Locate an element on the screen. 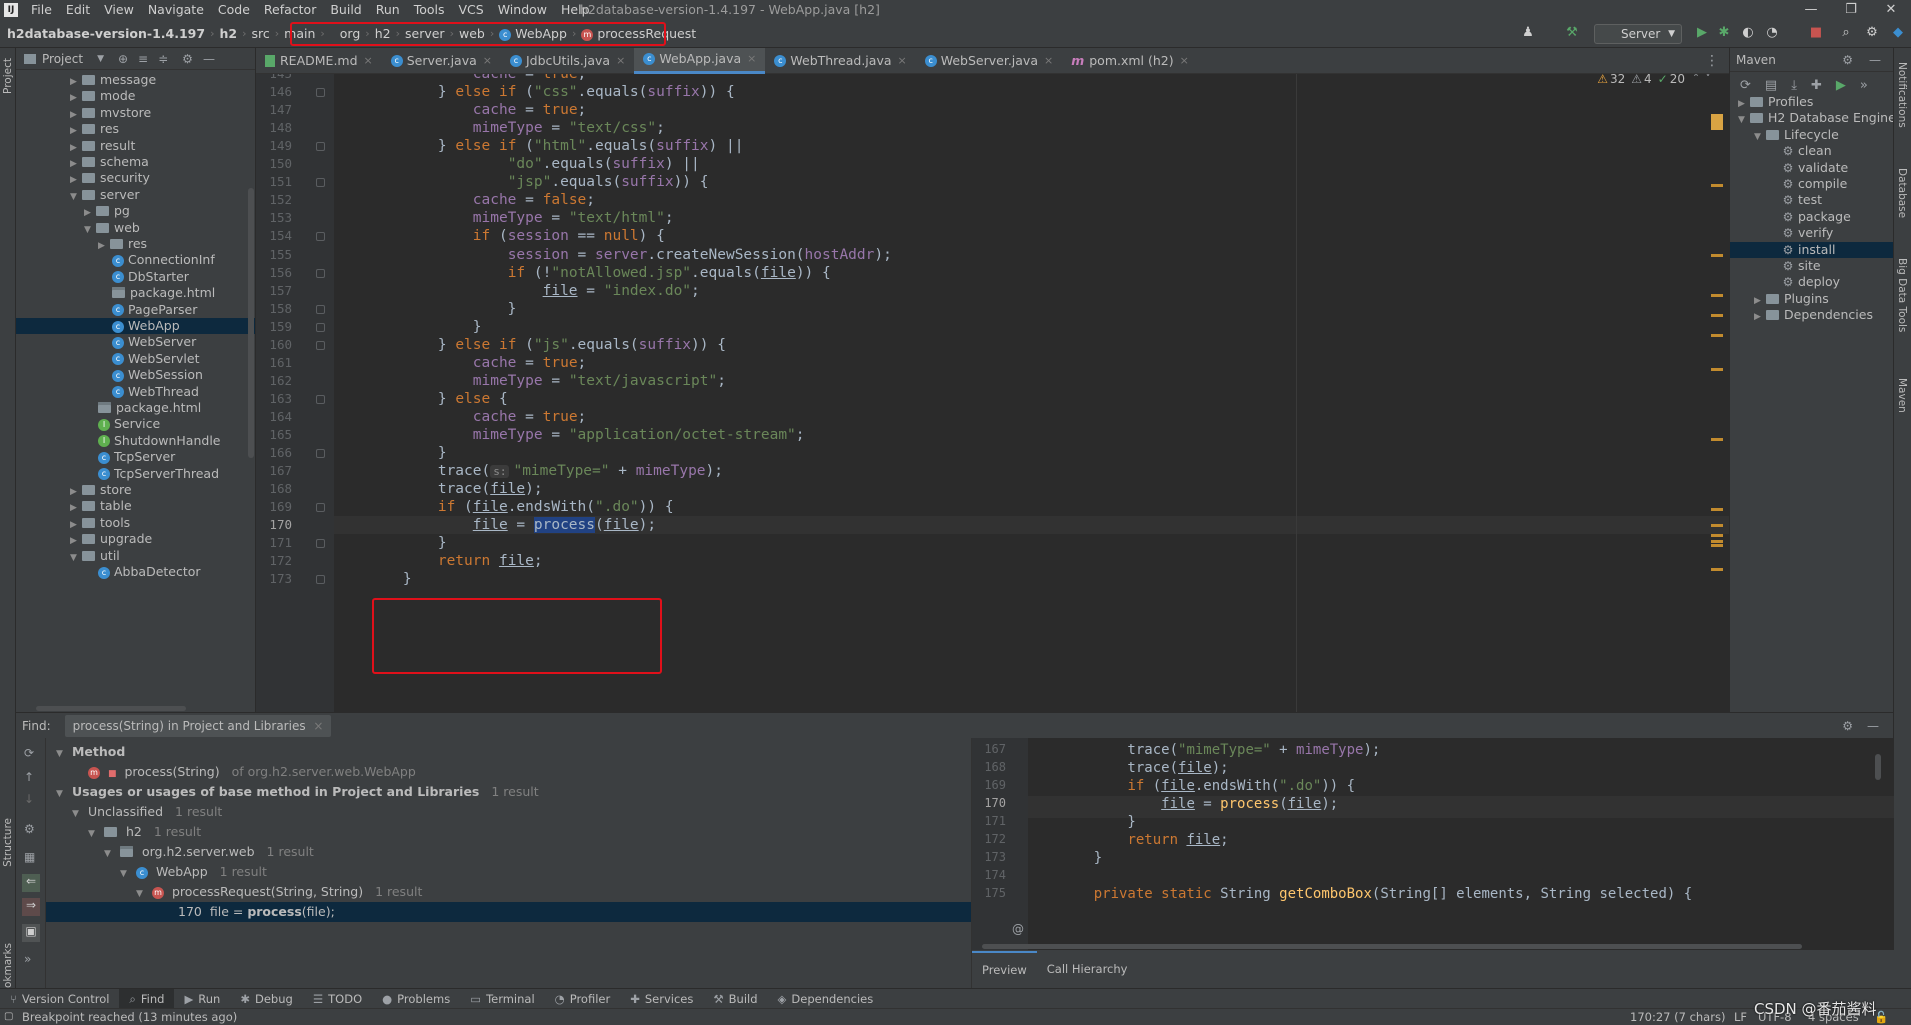 This screenshot has width=1911, height=1025. run-icon: ▶ is located at coordinates (1702, 33).